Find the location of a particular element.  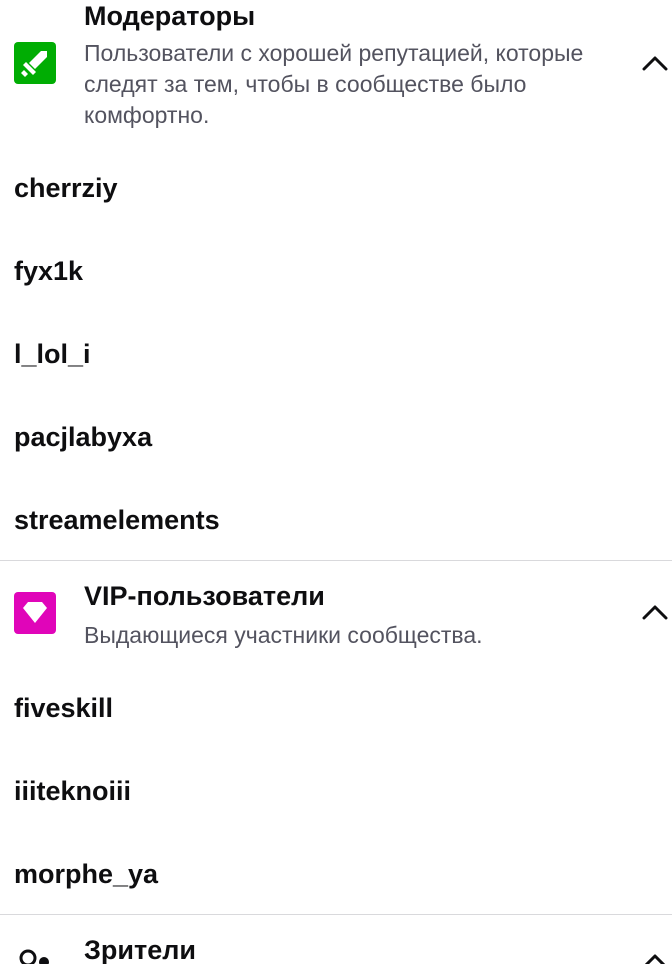

moderators-title: Модераторы is located at coordinates (170, 16).